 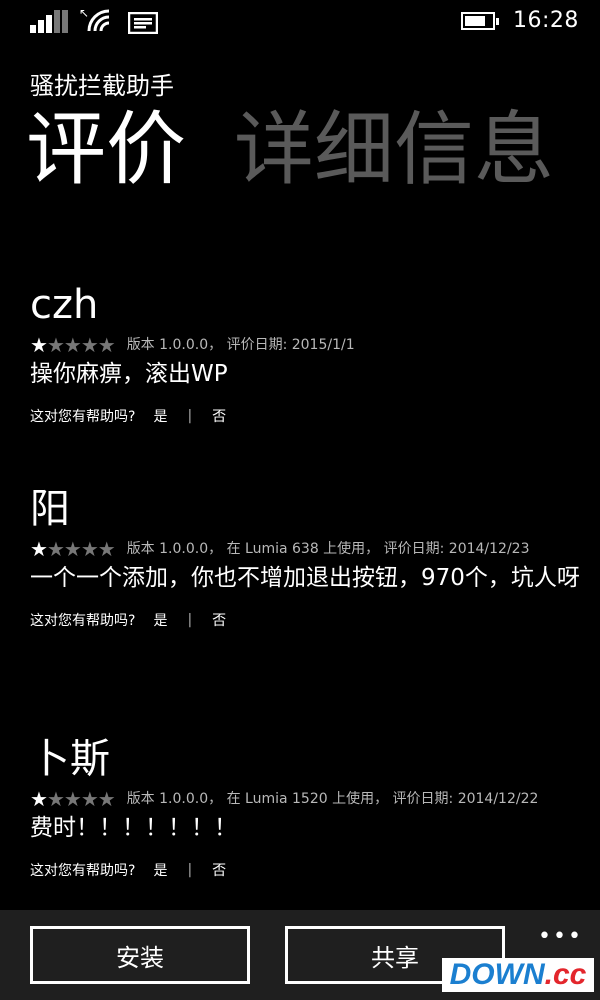 I want to click on review-body: 操你麻痹，滚出WP, so click(x=129, y=374).